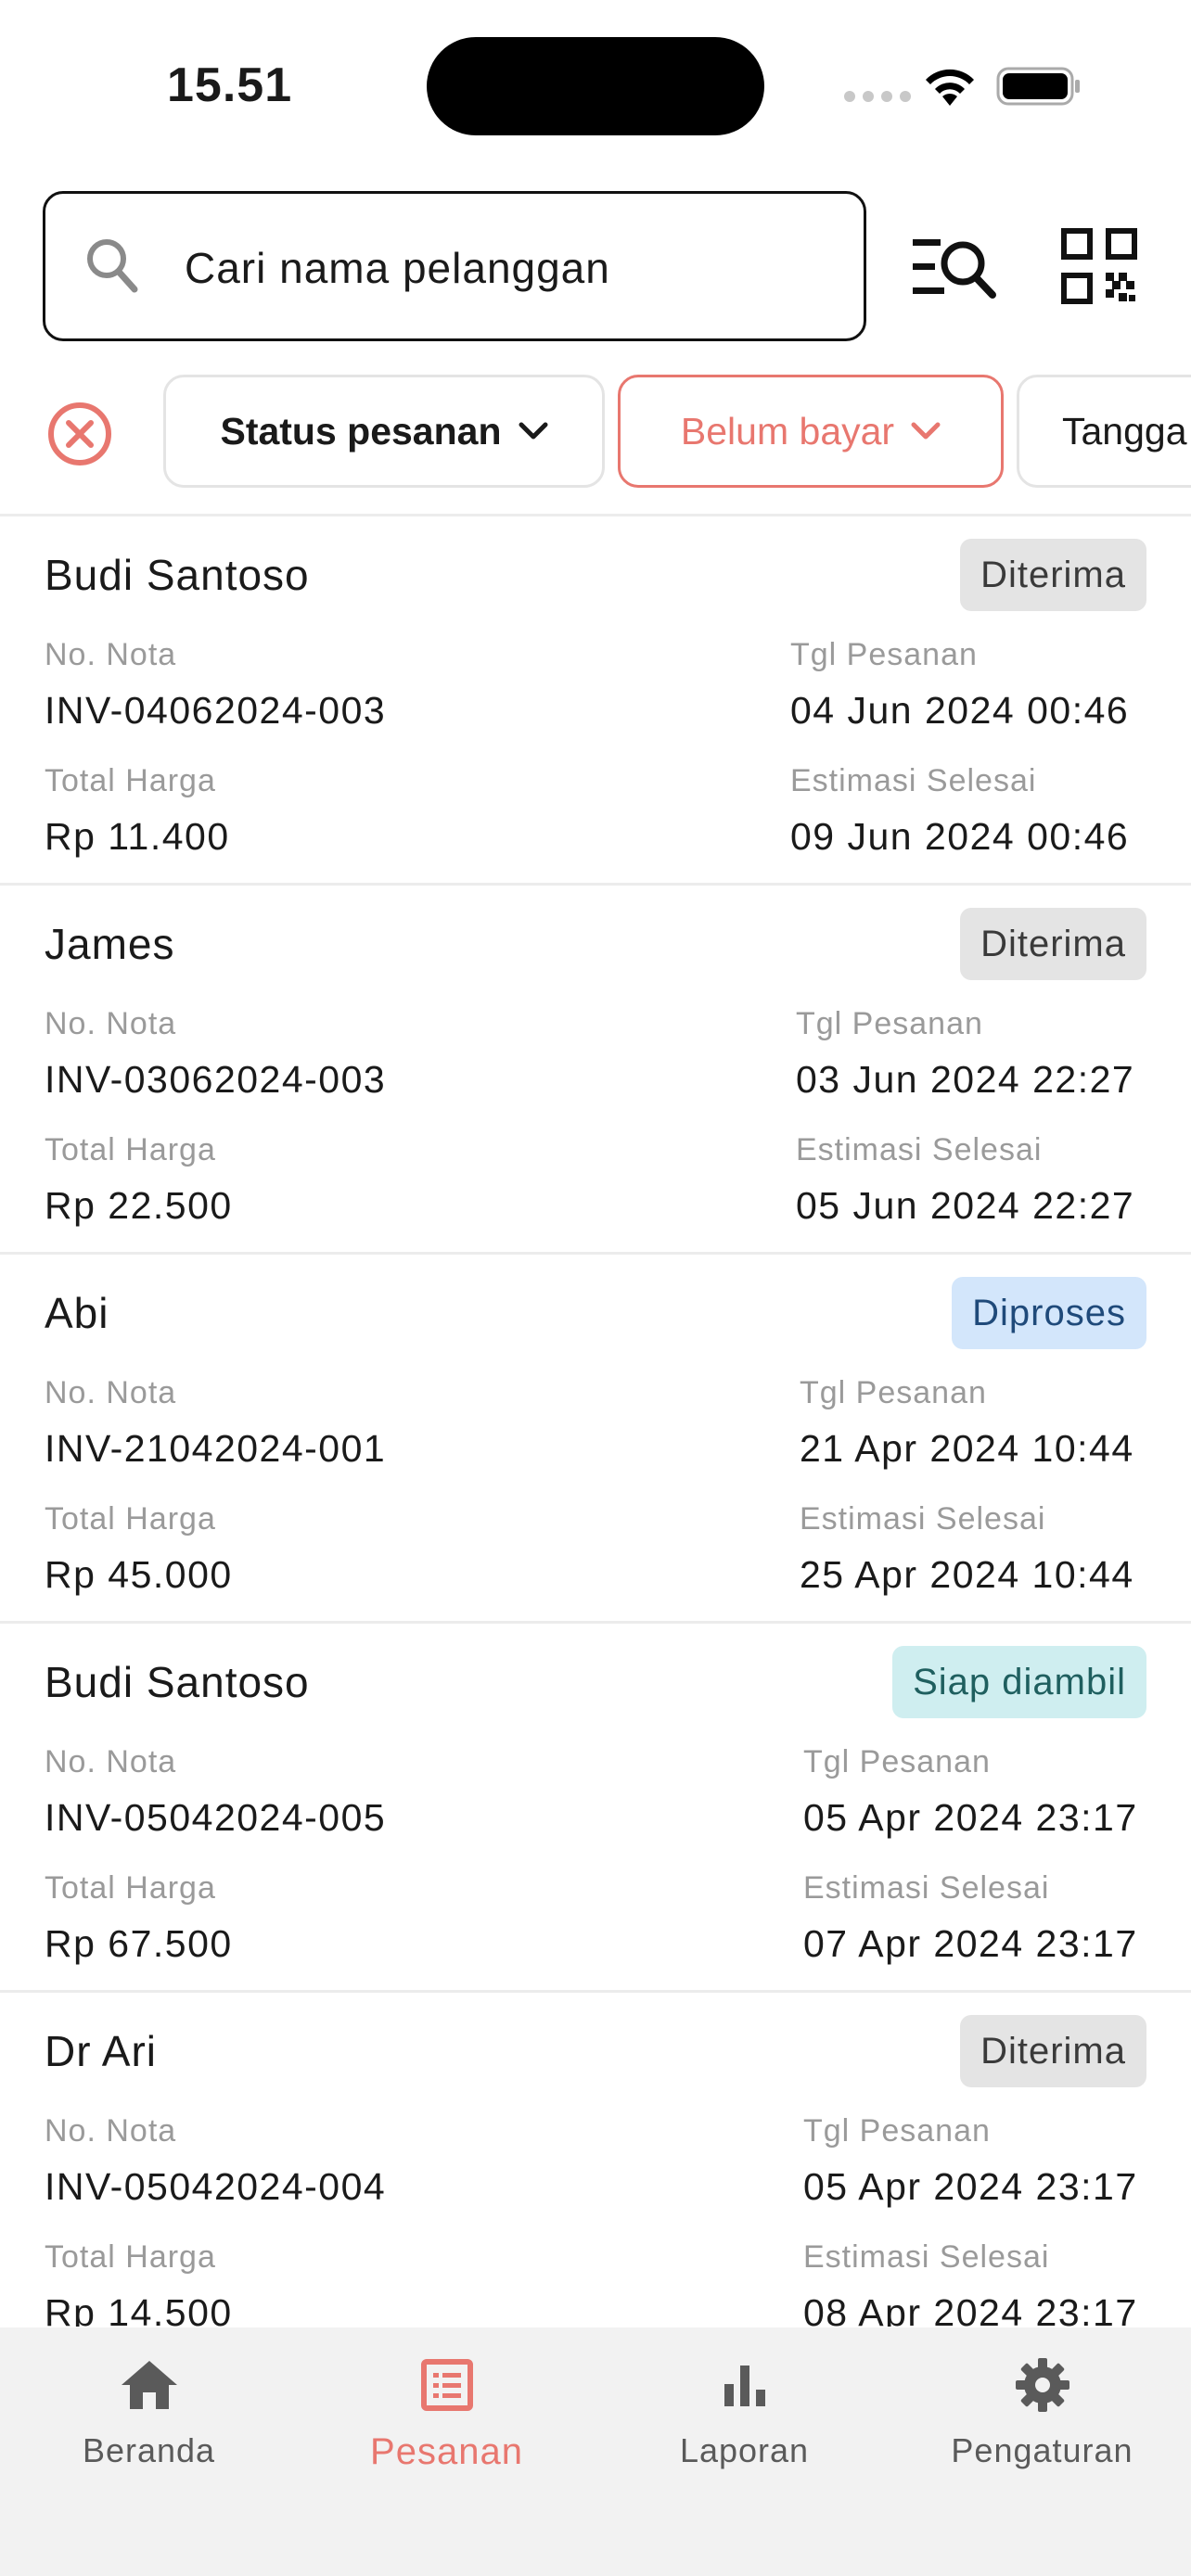  Describe the element at coordinates (1124, 431) in the screenshot. I see `date-filter-label: Tangga` at that location.